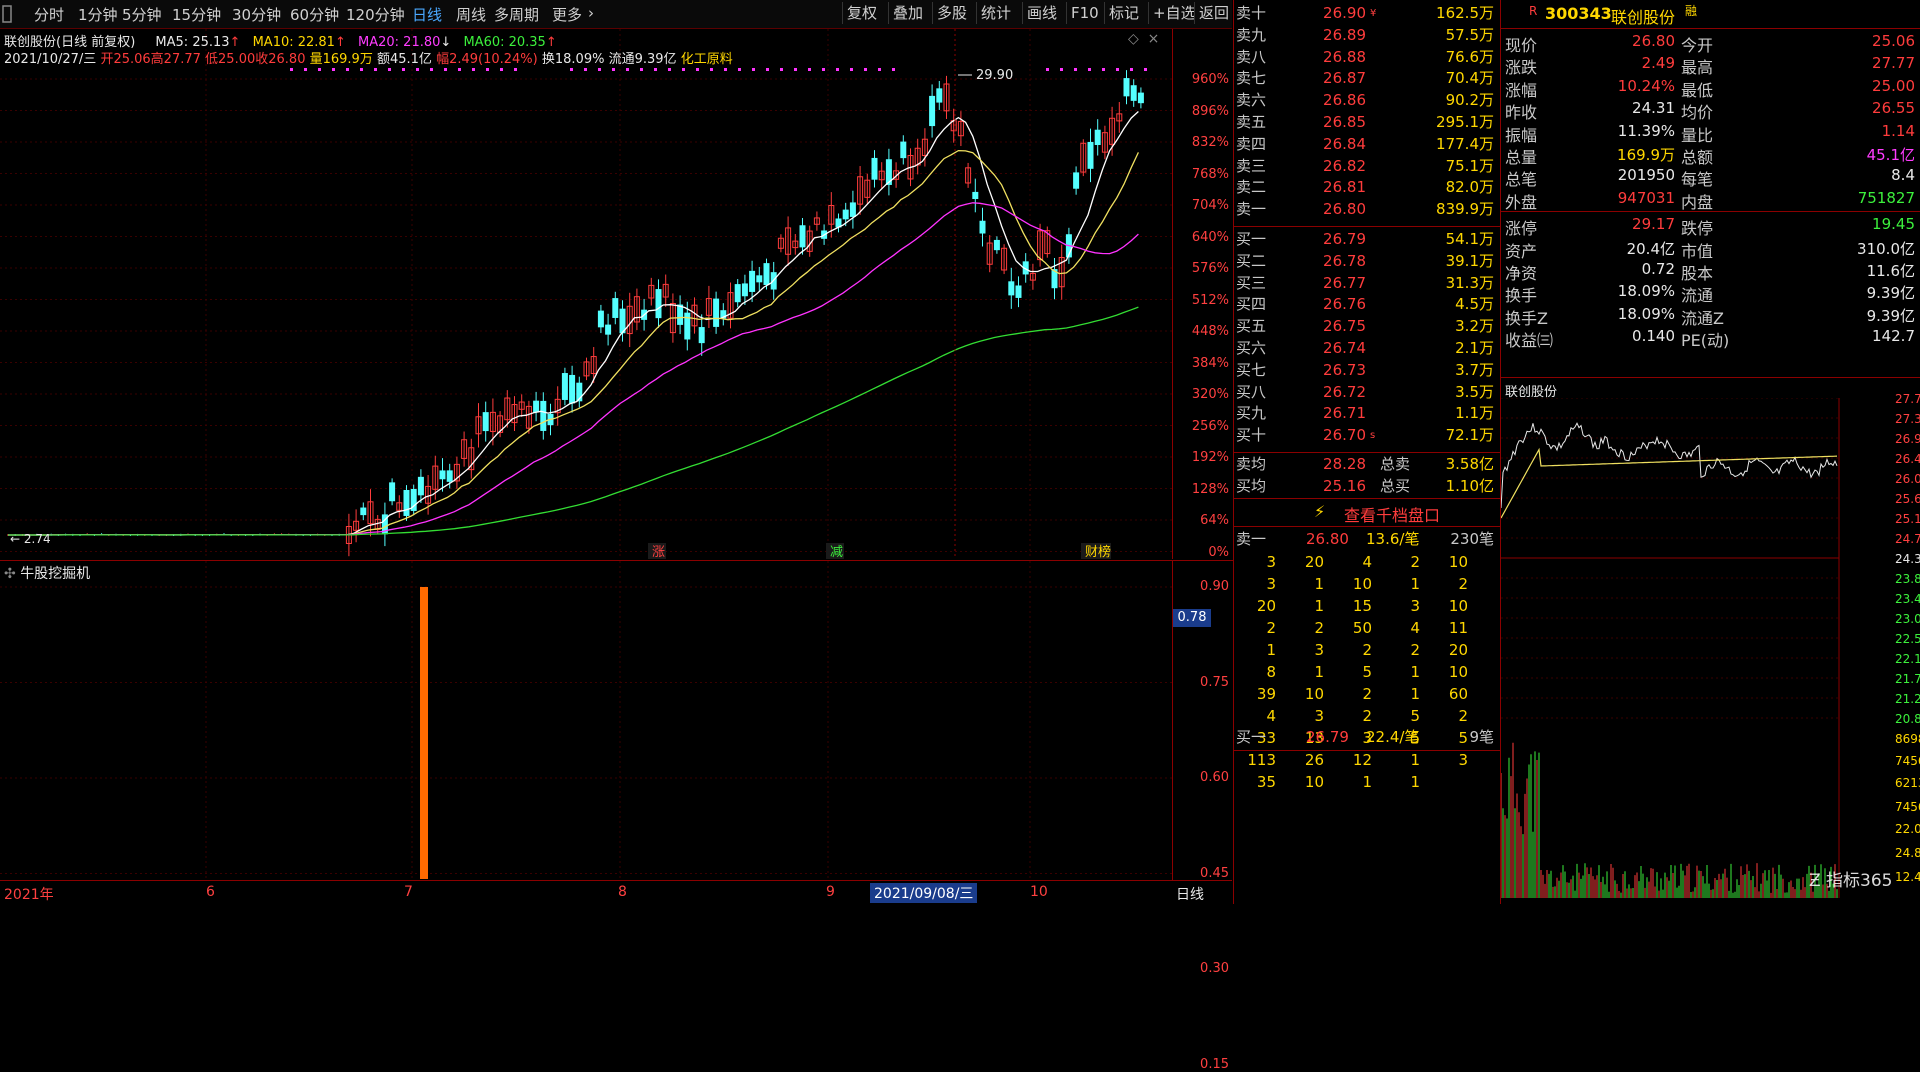 The image size is (1920, 1072). I want to click on queue-cell: 113, so click(1261, 760).